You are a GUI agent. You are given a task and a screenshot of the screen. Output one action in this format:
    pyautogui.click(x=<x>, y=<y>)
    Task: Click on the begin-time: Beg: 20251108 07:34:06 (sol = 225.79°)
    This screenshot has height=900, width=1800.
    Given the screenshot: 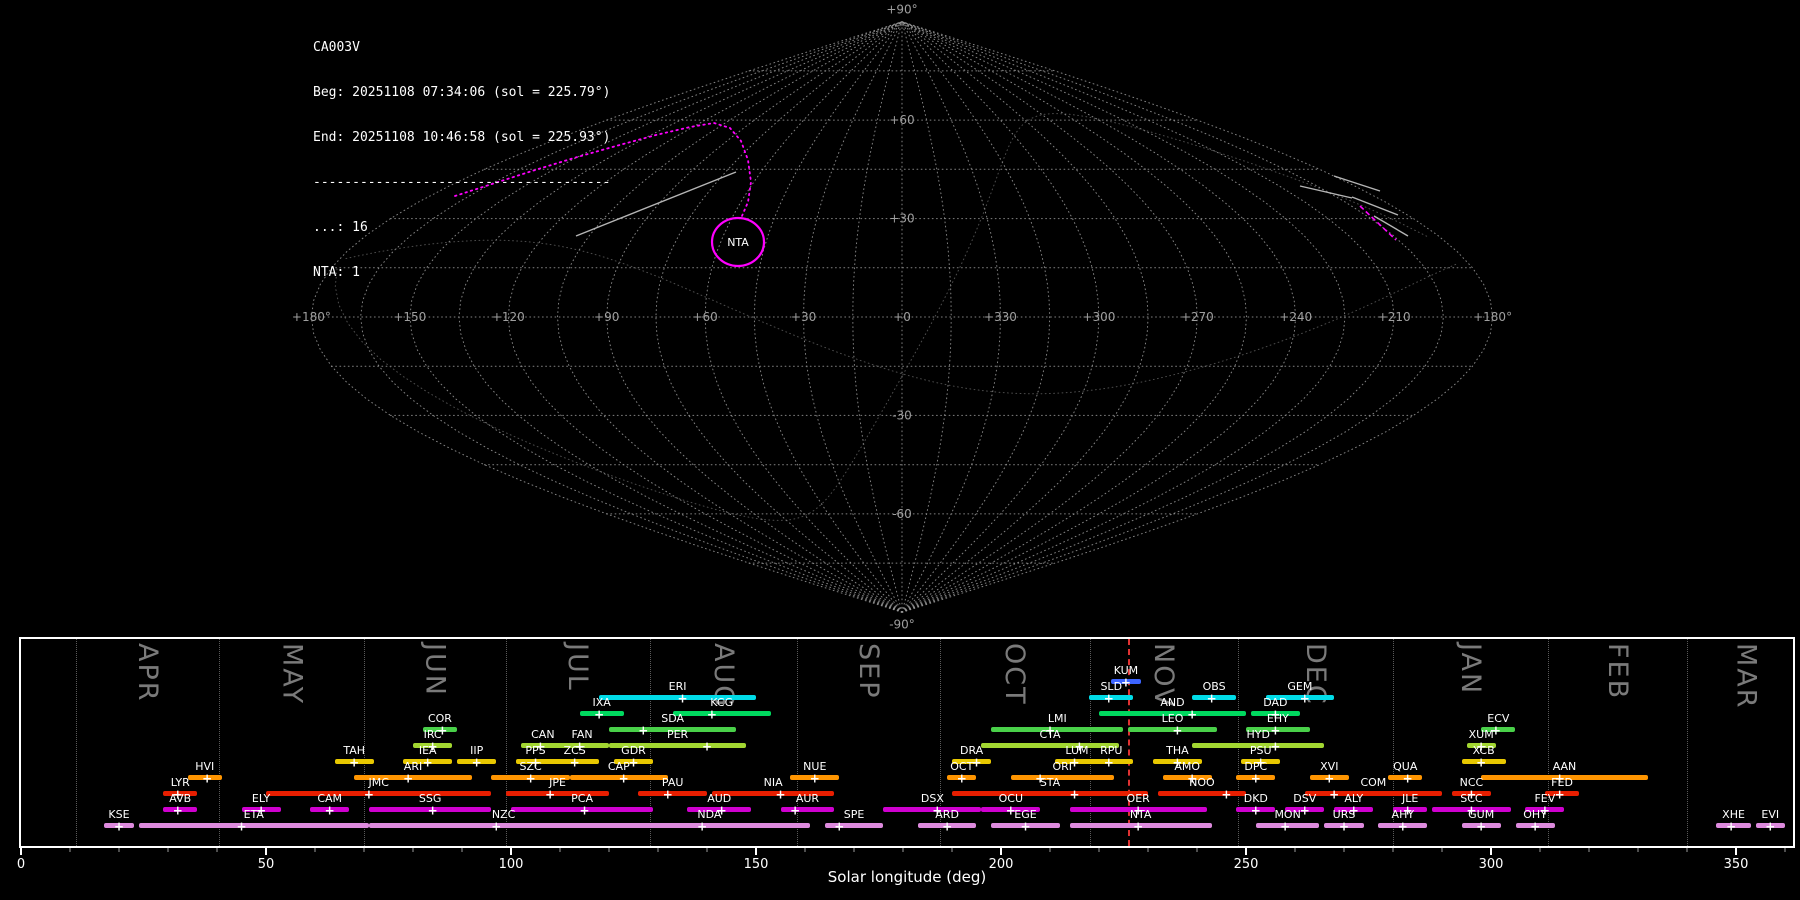 What is the action you would take?
    pyautogui.click(x=462, y=92)
    